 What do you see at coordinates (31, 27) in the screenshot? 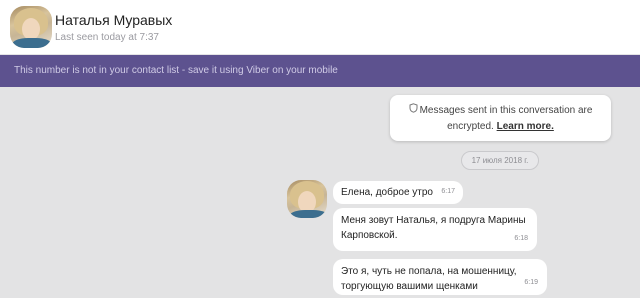
I see `contact-avatar` at bounding box center [31, 27].